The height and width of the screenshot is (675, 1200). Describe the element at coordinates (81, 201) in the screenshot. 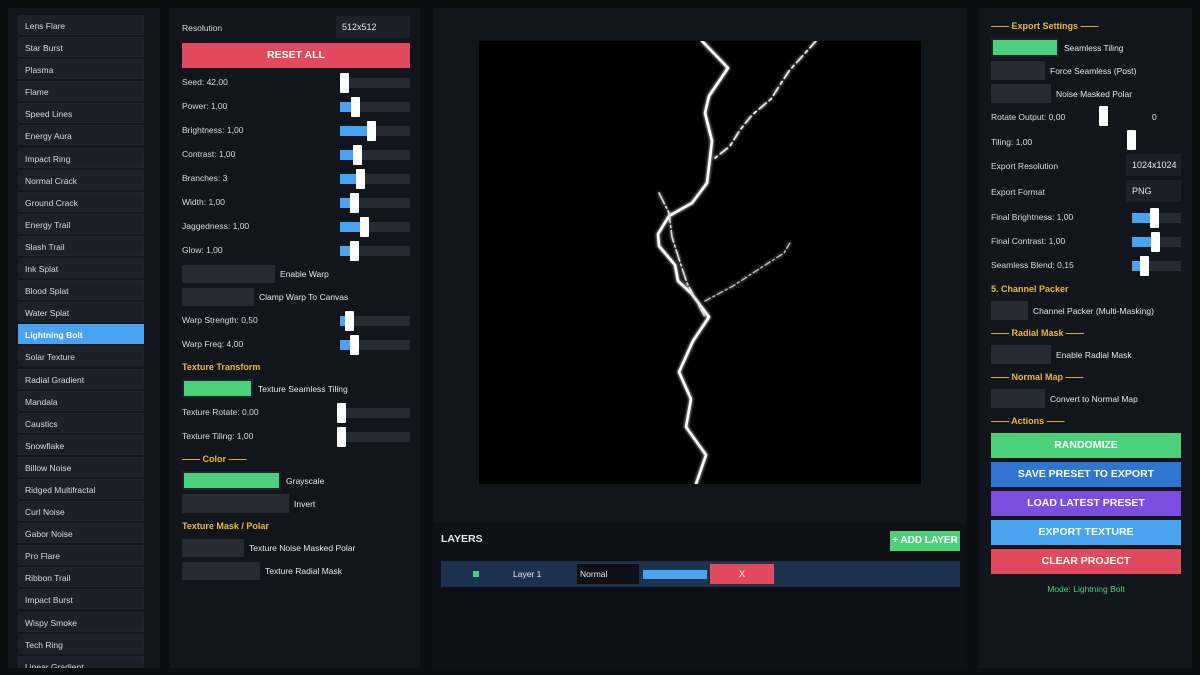

I see `sidebar-item: Ground Crack` at that location.